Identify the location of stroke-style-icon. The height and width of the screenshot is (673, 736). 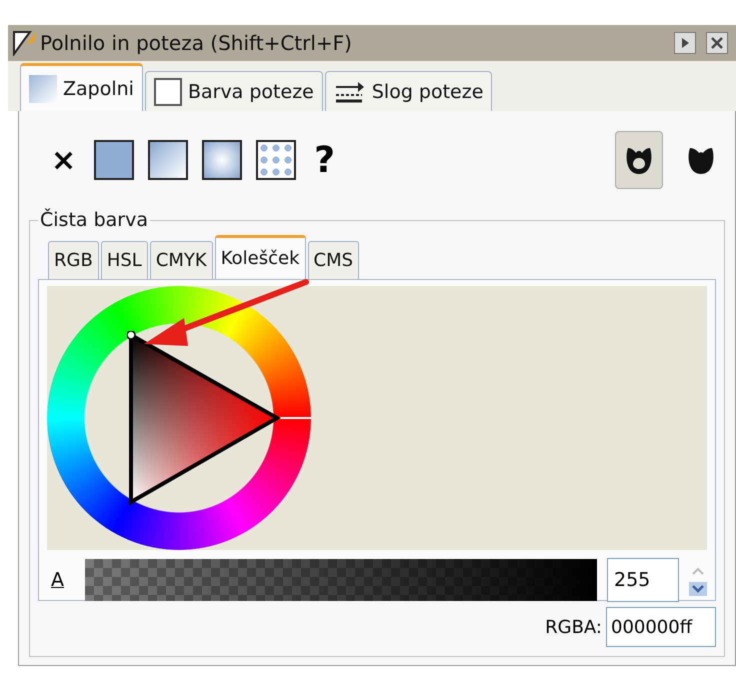
(350, 91).